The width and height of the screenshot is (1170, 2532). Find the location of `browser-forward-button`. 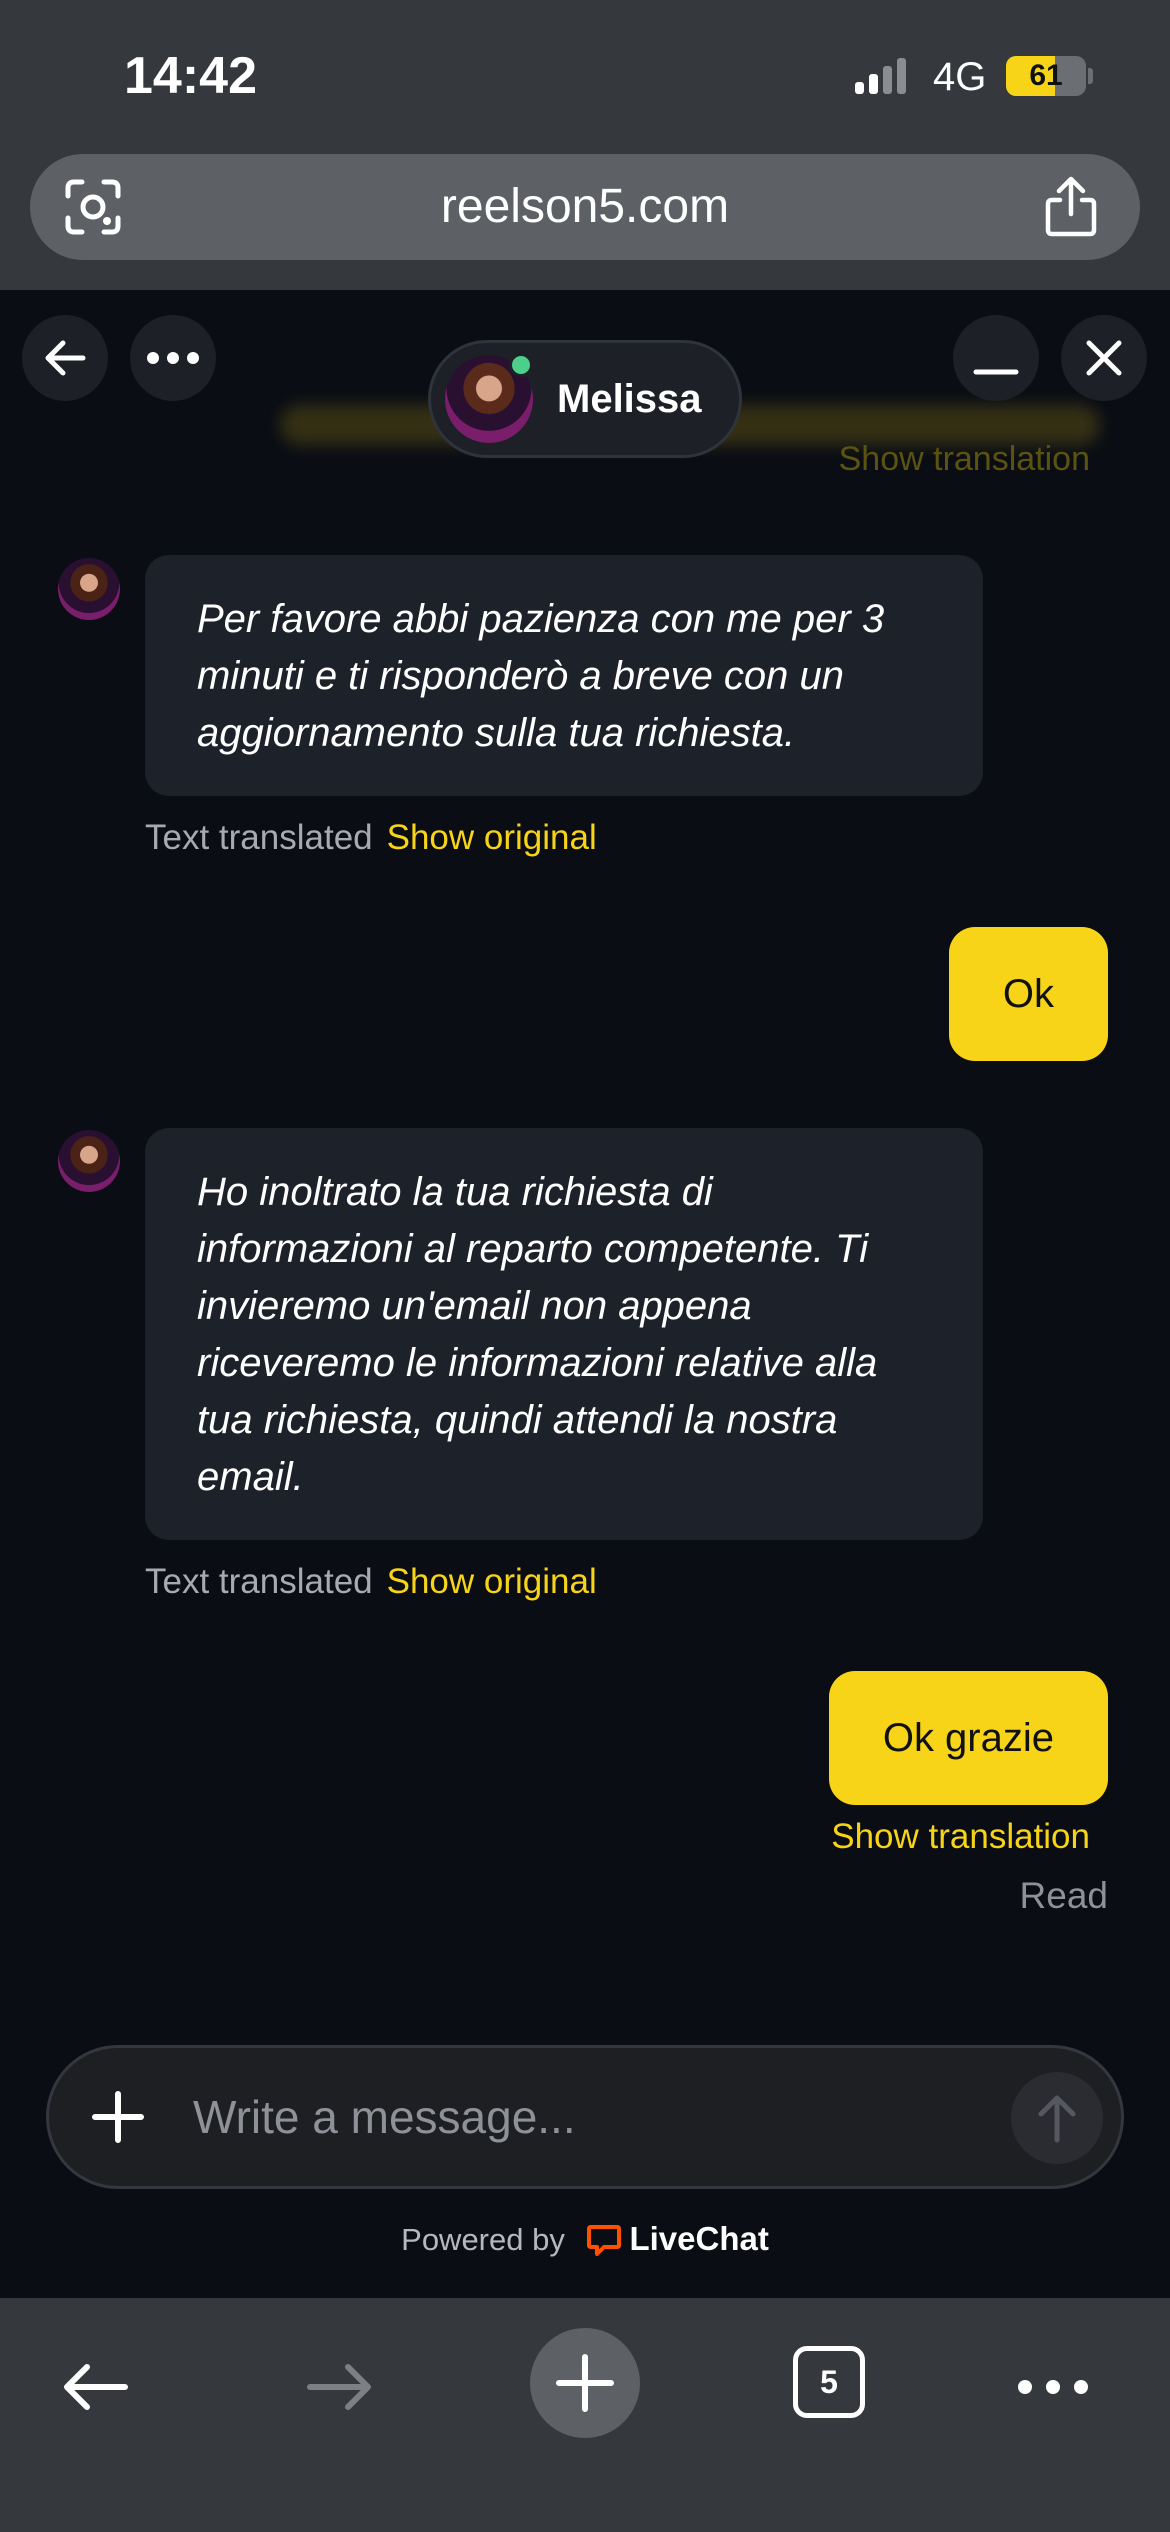

browser-forward-button is located at coordinates (340, 2387).